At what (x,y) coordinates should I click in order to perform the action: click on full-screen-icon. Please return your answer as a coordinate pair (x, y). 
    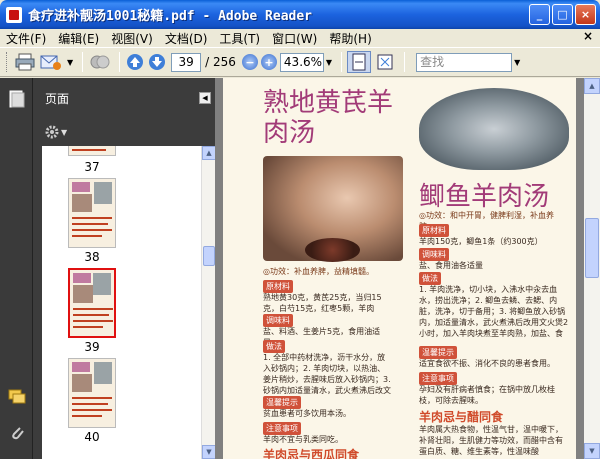
    Looking at the image, I should click on (385, 62).